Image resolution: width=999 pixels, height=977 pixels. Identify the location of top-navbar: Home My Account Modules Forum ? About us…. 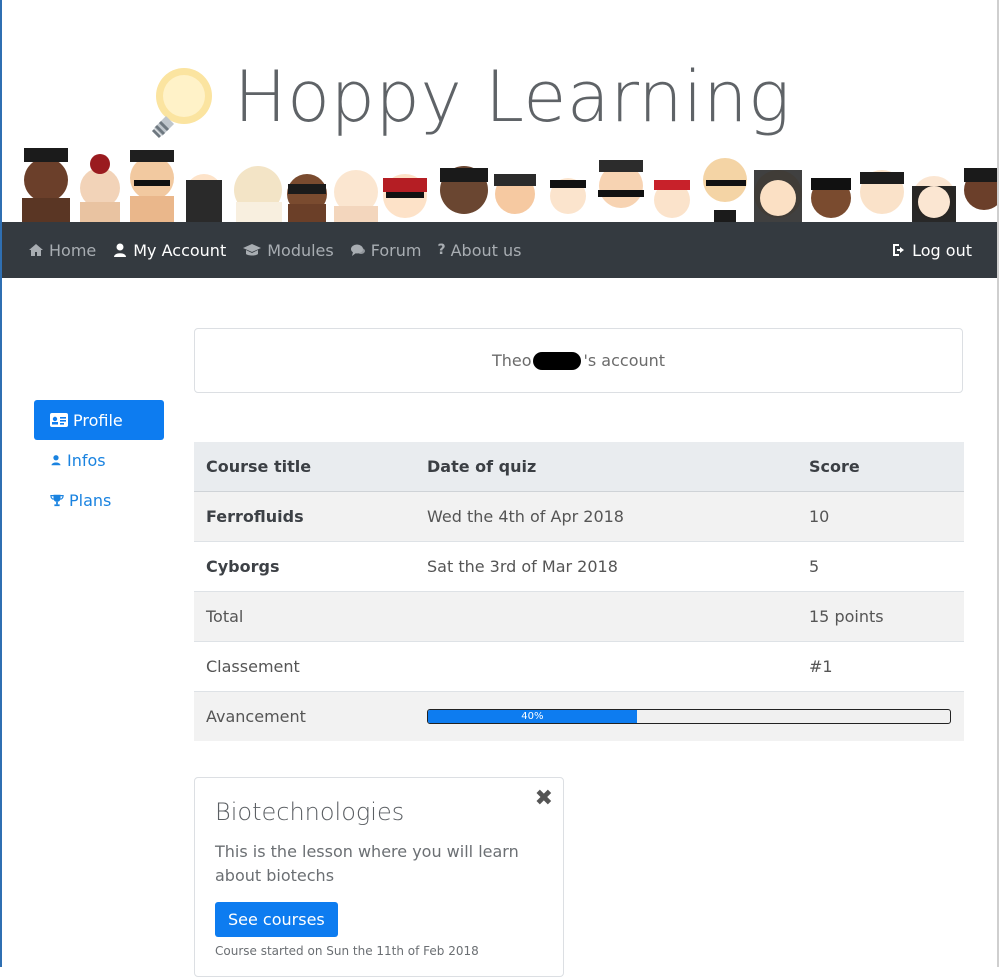
(499, 250).